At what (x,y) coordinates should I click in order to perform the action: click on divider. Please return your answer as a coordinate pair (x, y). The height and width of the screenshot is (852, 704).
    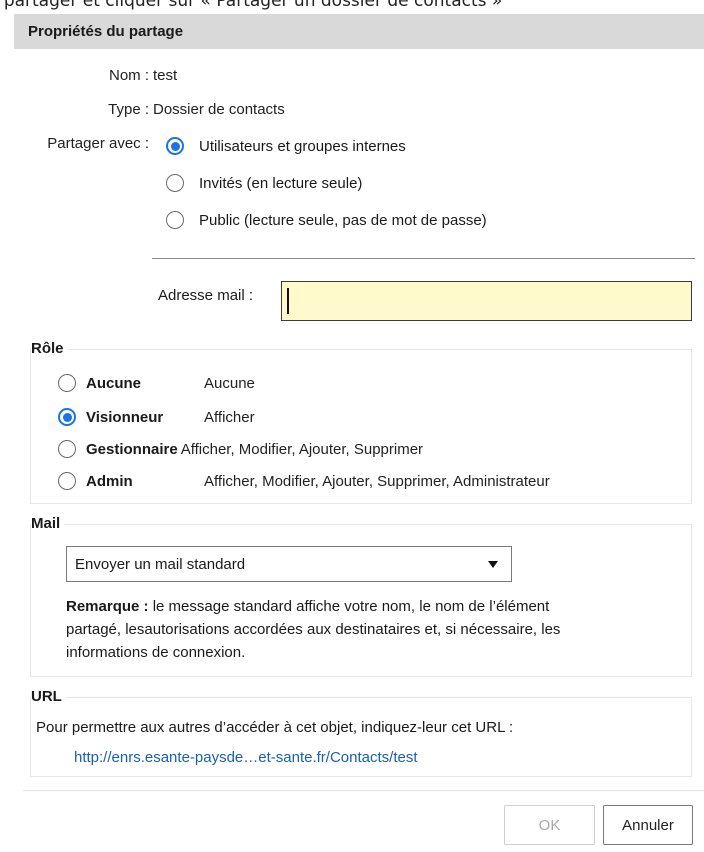
    Looking at the image, I should click on (423, 258).